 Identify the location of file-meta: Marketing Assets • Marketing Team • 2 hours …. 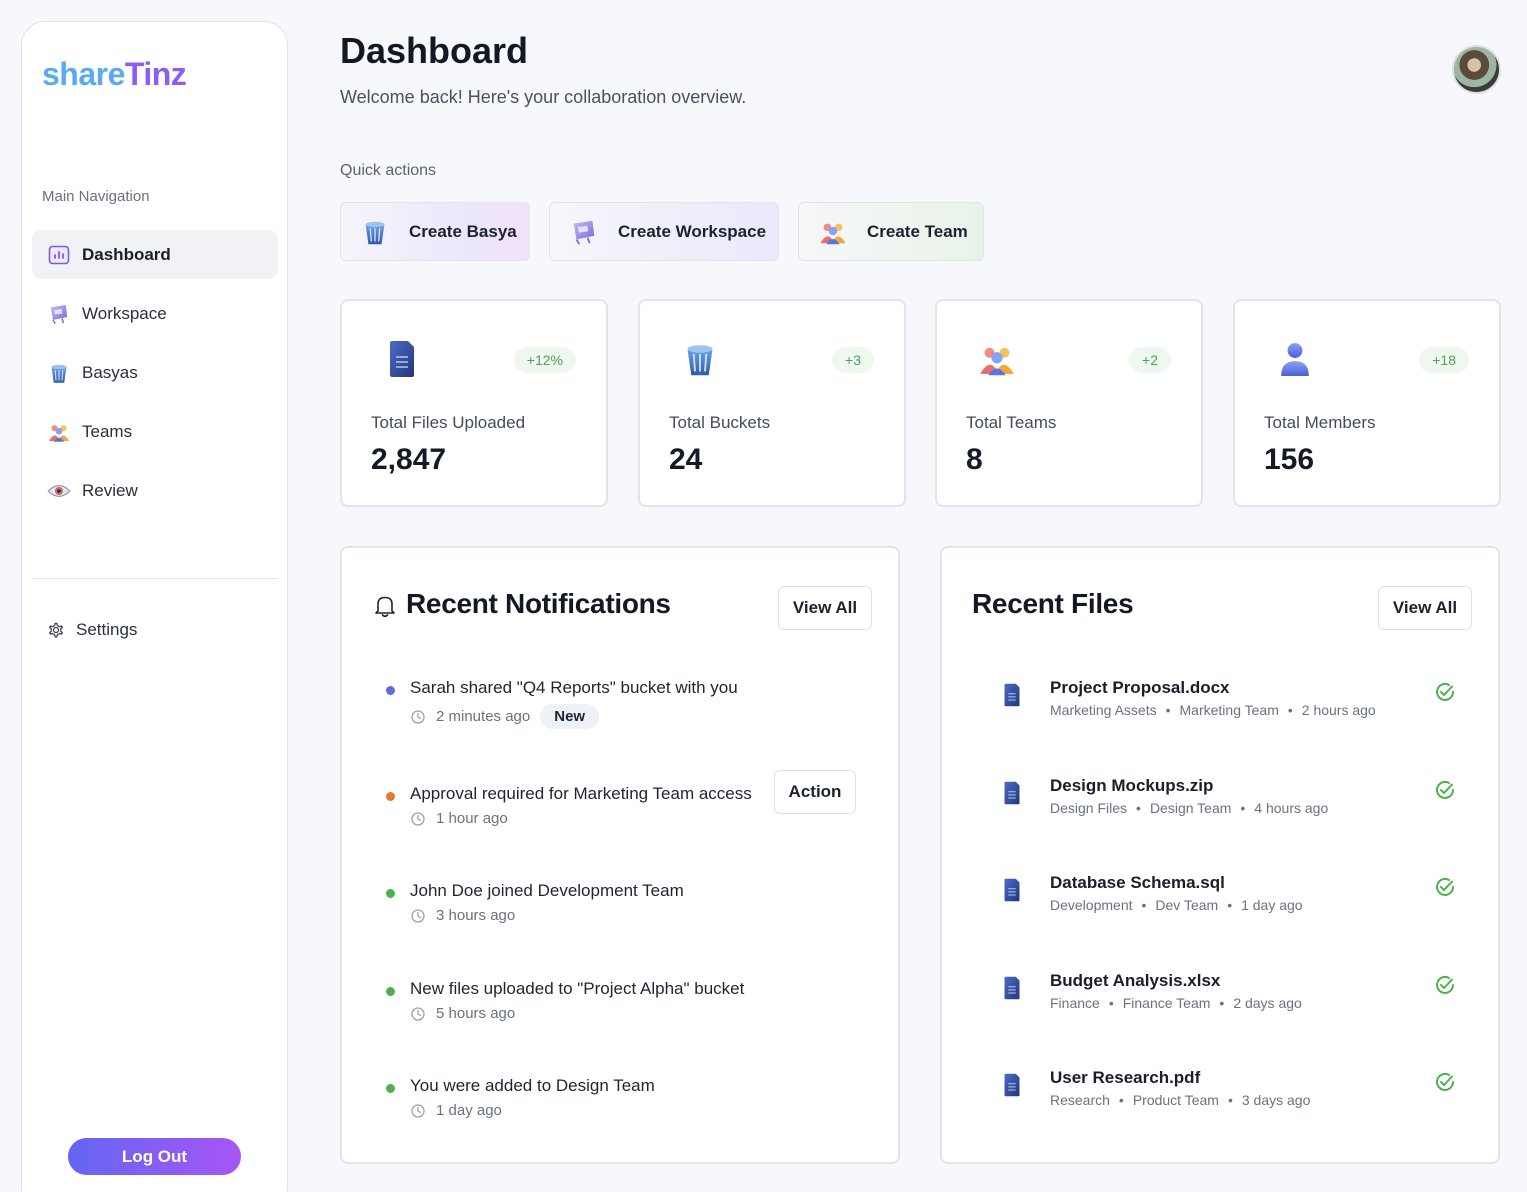
(1213, 710).